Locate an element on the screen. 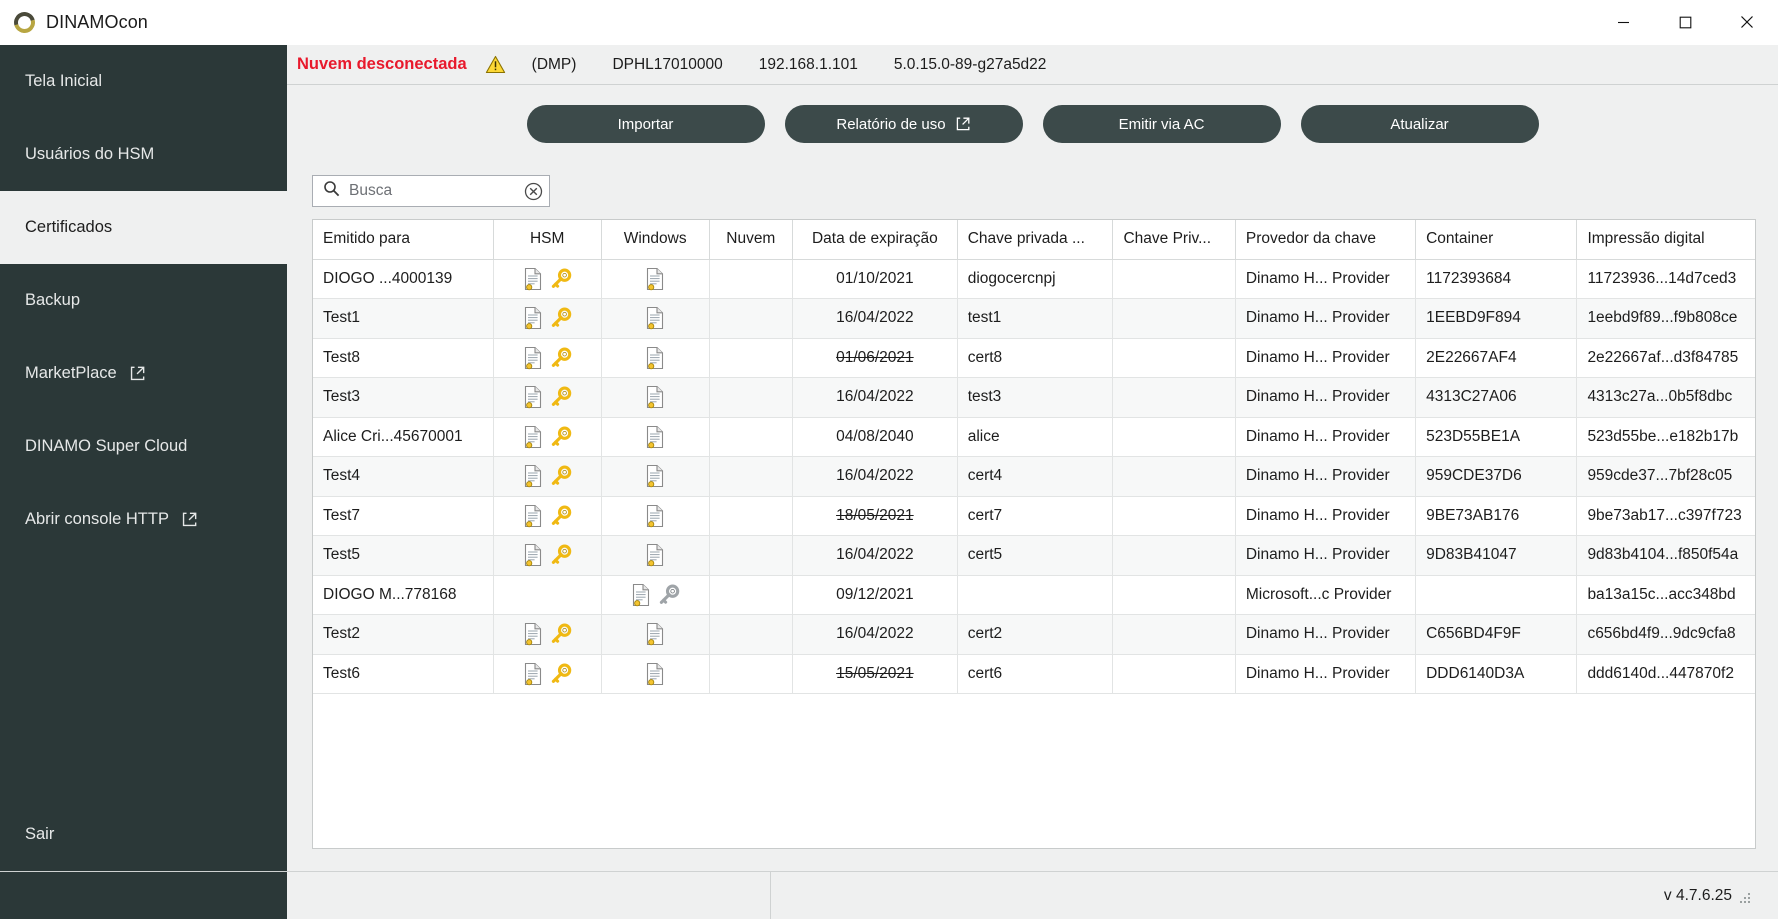 The width and height of the screenshot is (1778, 919). refresh-button: Atualizar is located at coordinates (1419, 124).